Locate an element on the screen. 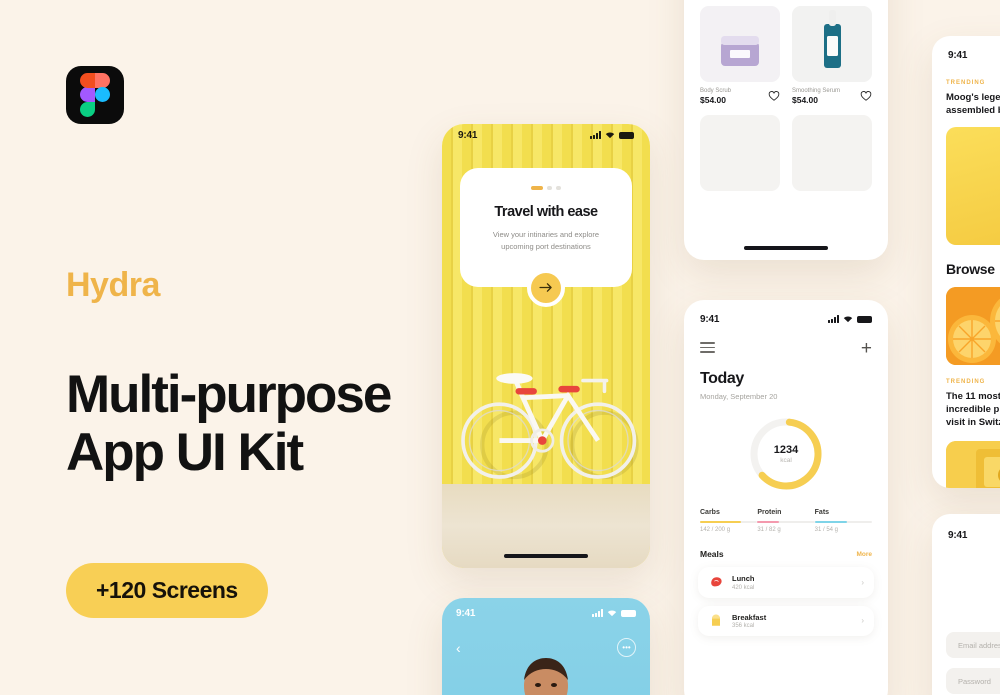  article-2-headline-line-3: visit in Switzerl is located at coordinates (973, 422).